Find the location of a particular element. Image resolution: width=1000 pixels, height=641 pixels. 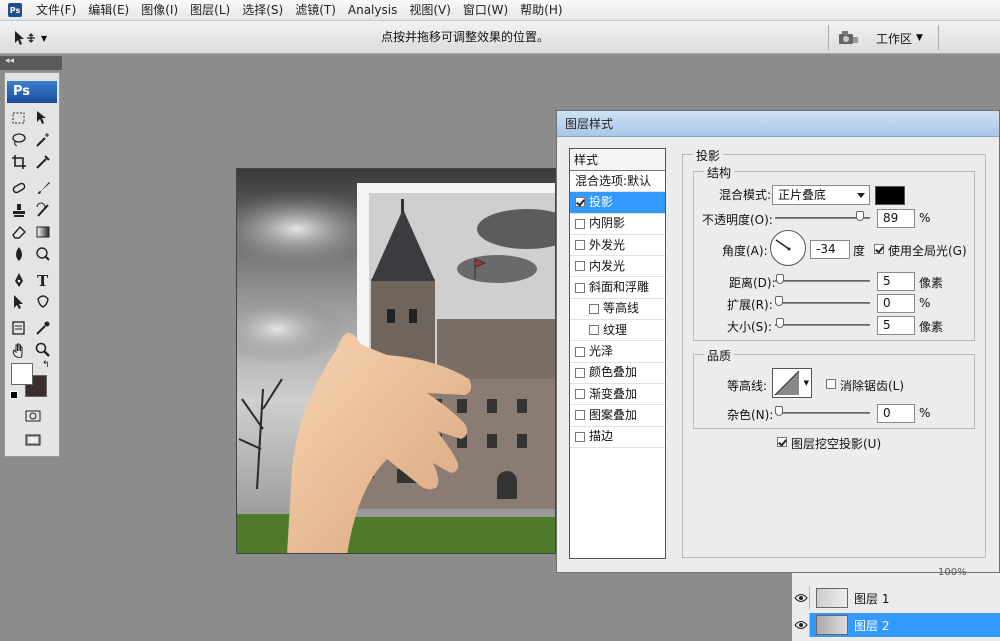

toolbox-collapse-bar: ◂◂ is located at coordinates (31, 63).